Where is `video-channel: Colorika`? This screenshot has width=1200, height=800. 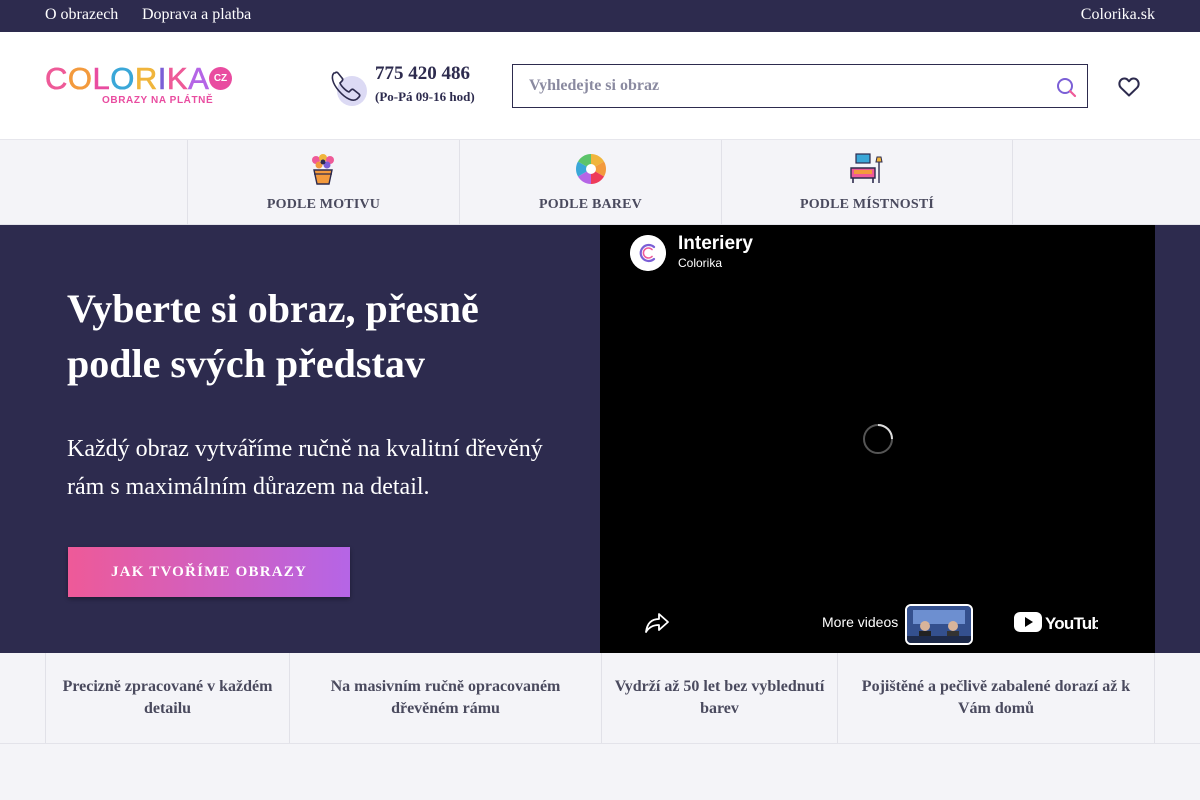
video-channel: Colorika is located at coordinates (700, 263).